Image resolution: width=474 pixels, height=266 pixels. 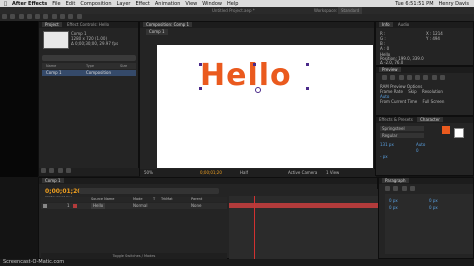 What do you see at coordinates (232, 4) in the screenshot?
I see `menu-help: Help` at bounding box center [232, 4].